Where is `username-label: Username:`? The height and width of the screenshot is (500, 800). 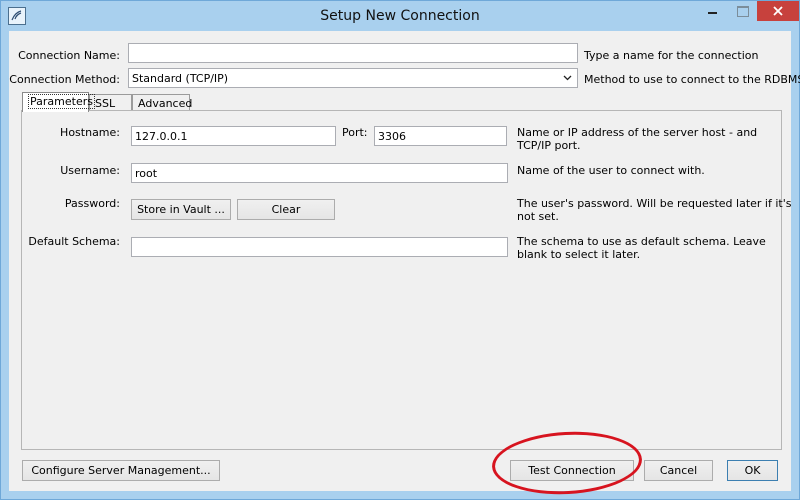
username-label: Username: is located at coordinates (90, 170).